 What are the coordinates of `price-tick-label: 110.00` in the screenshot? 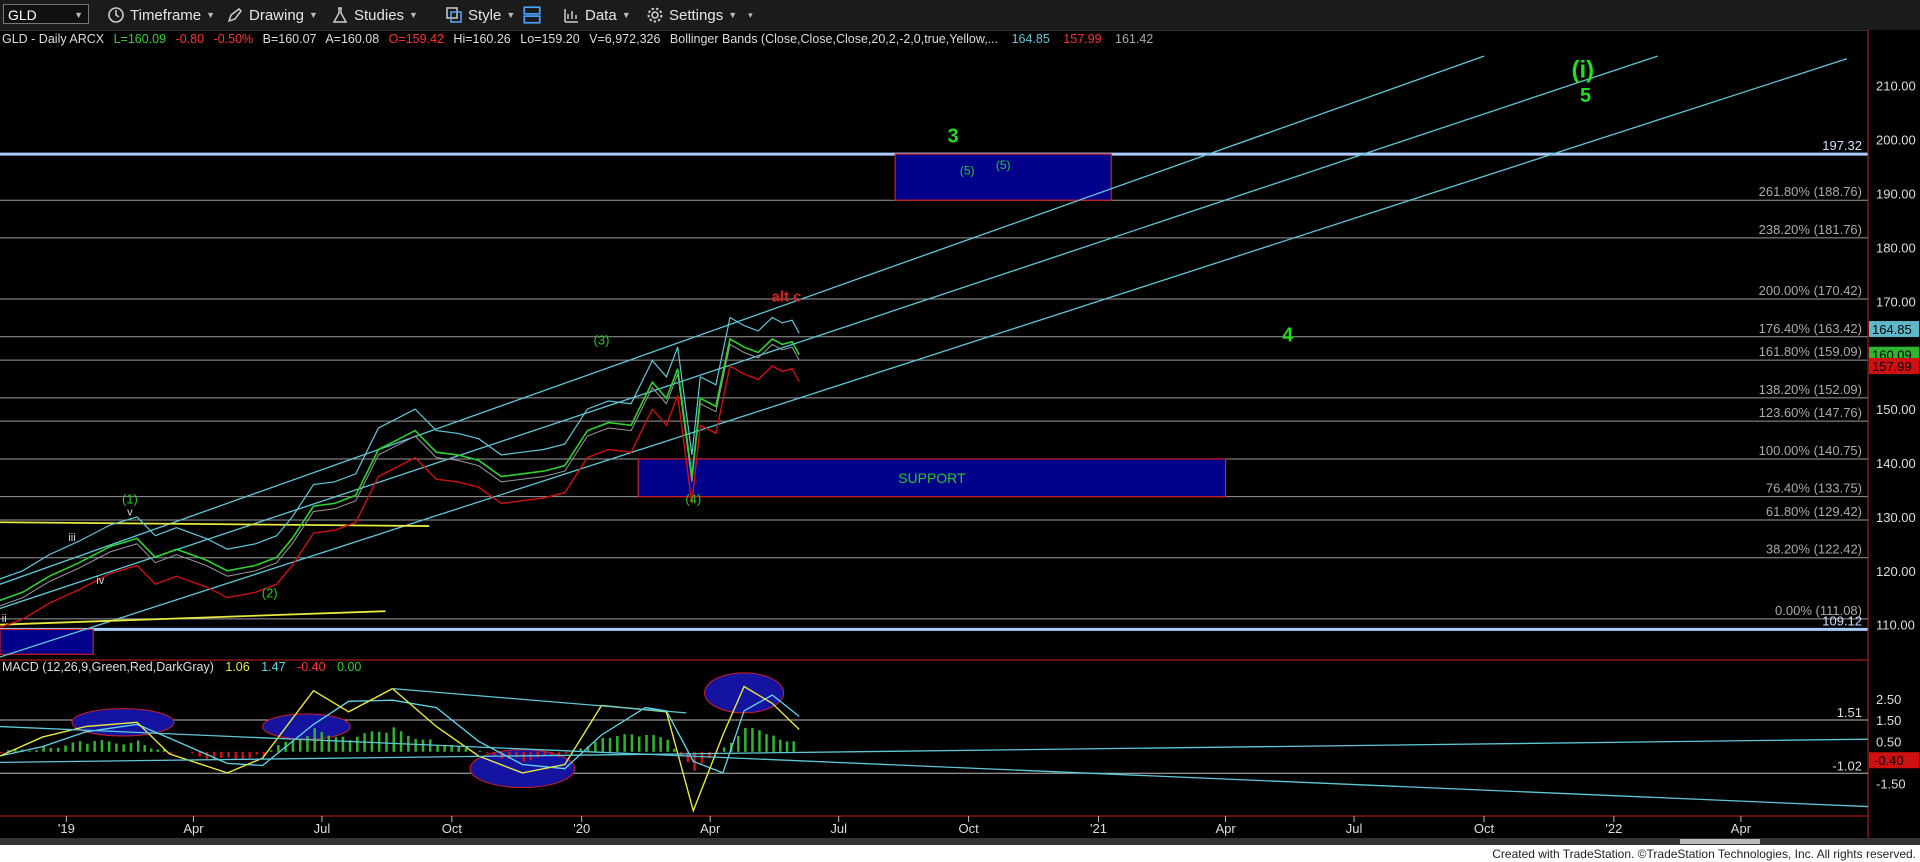 It's located at (1895, 625).